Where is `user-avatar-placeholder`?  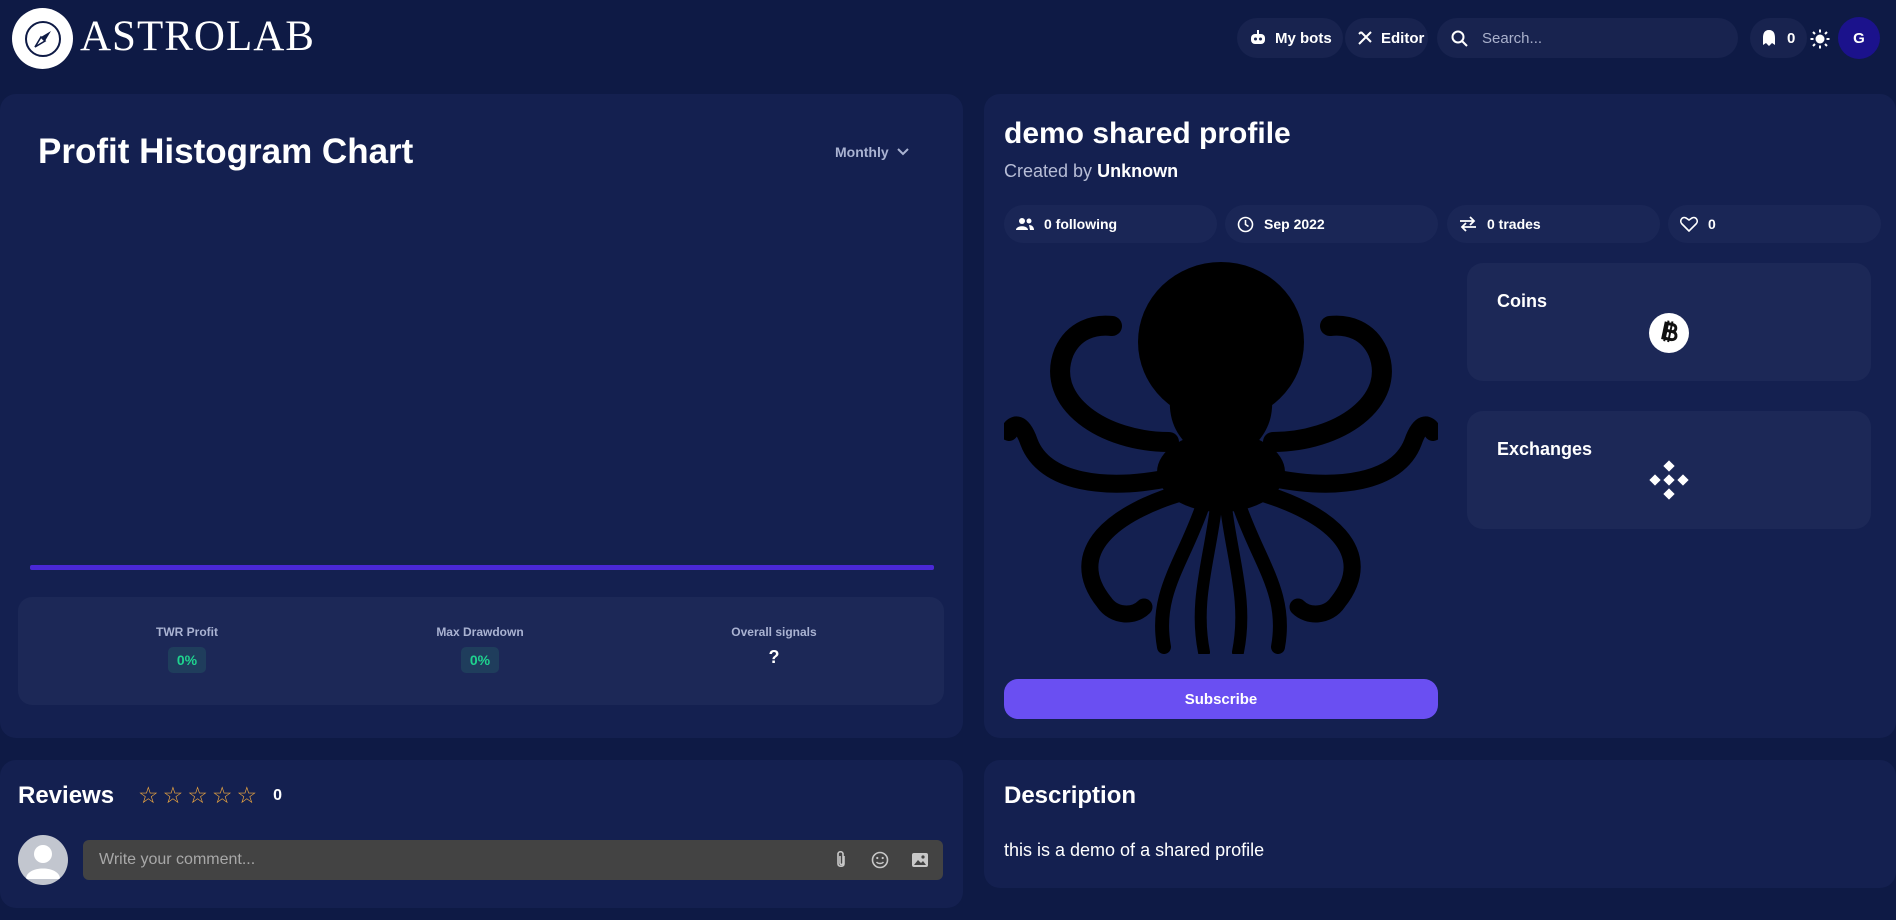
user-avatar-placeholder is located at coordinates (43, 860).